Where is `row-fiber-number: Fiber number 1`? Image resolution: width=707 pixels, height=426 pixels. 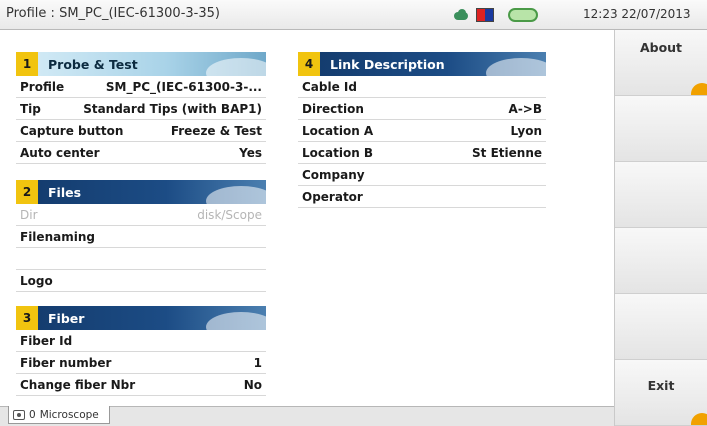
row-fiber-number: Fiber number 1 is located at coordinates (141, 363).